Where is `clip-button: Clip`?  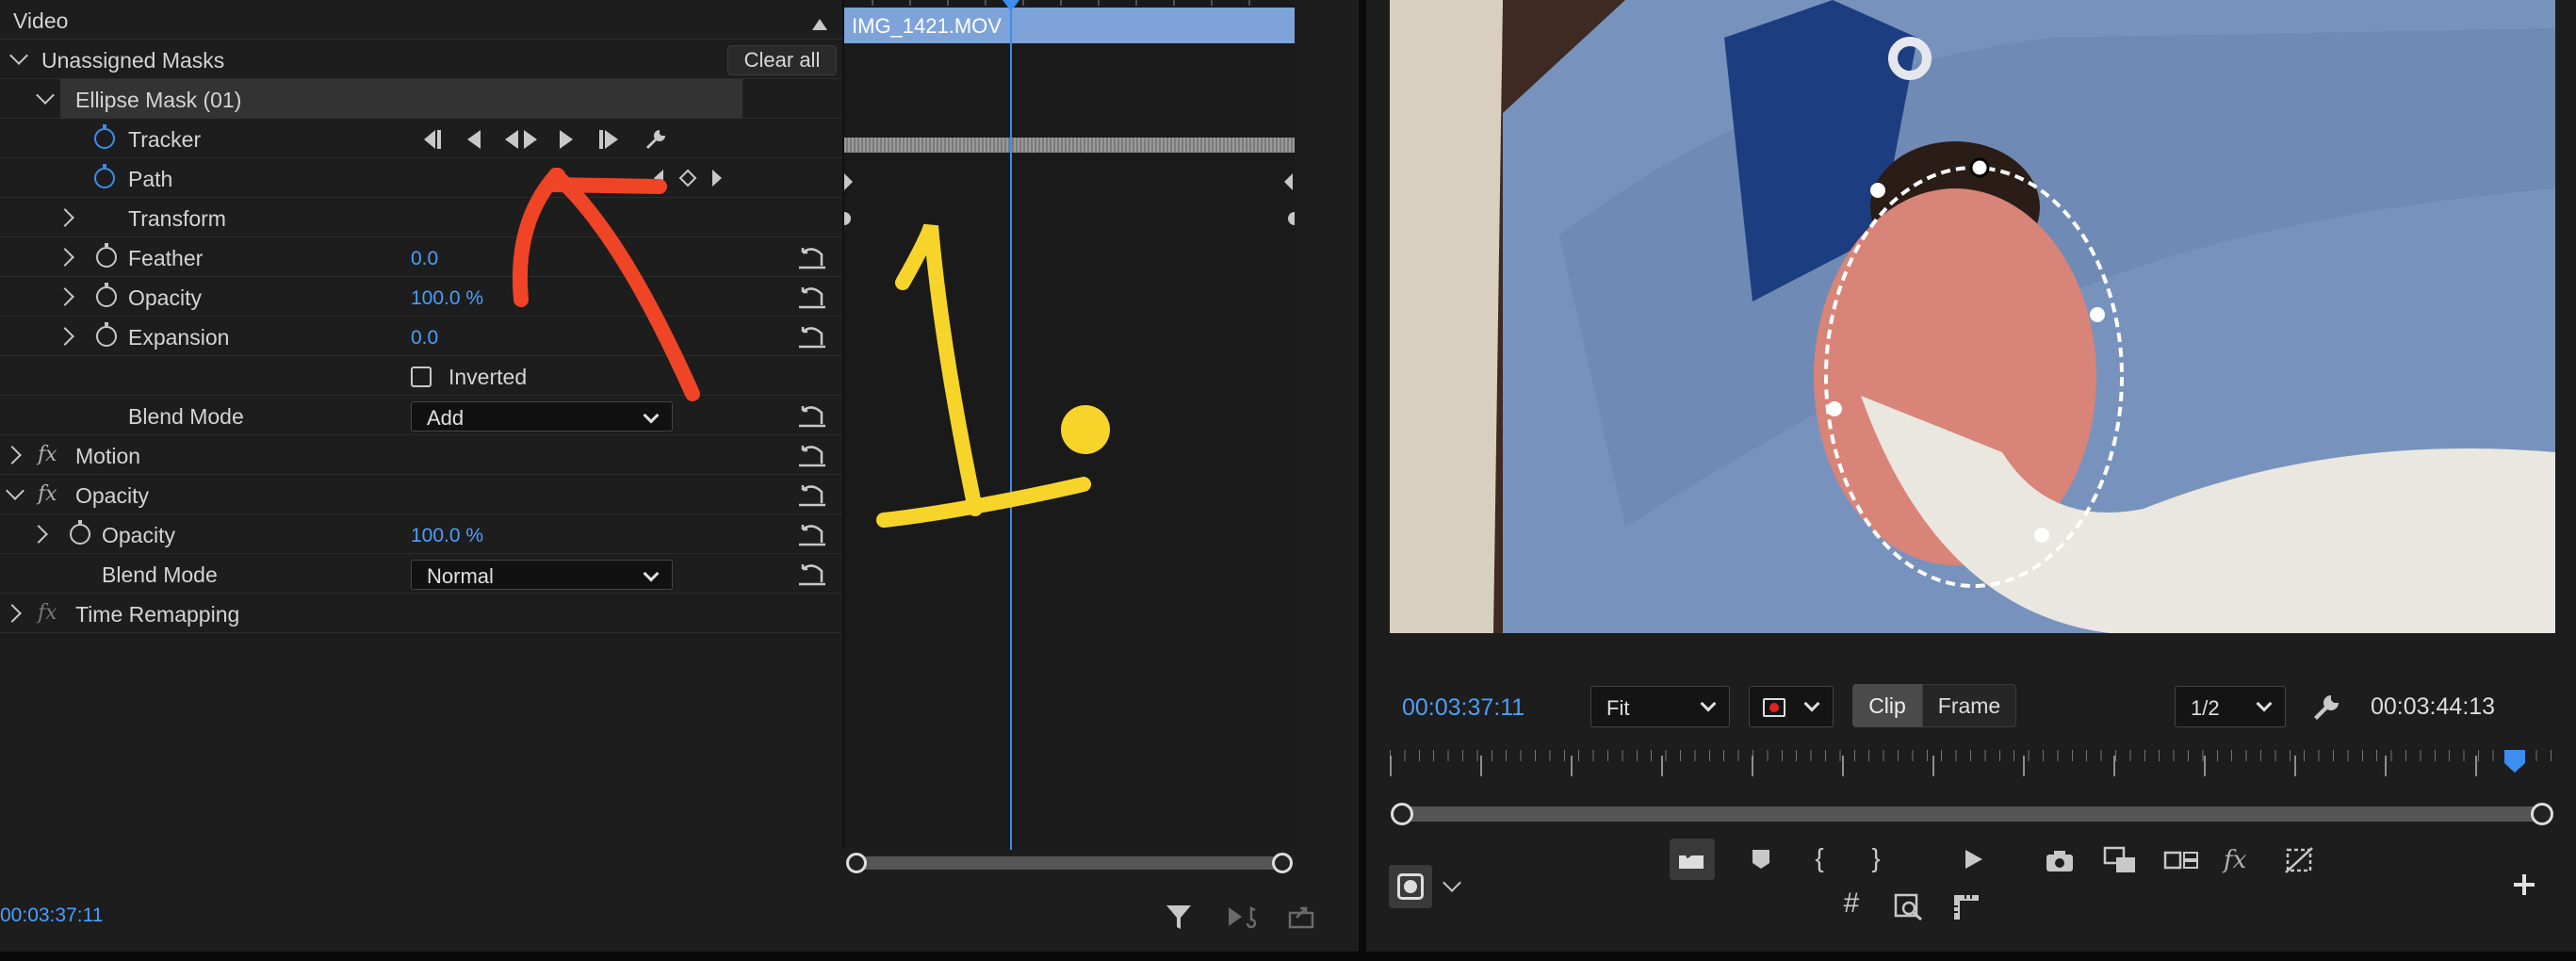 clip-button: Clip is located at coordinates (1887, 705).